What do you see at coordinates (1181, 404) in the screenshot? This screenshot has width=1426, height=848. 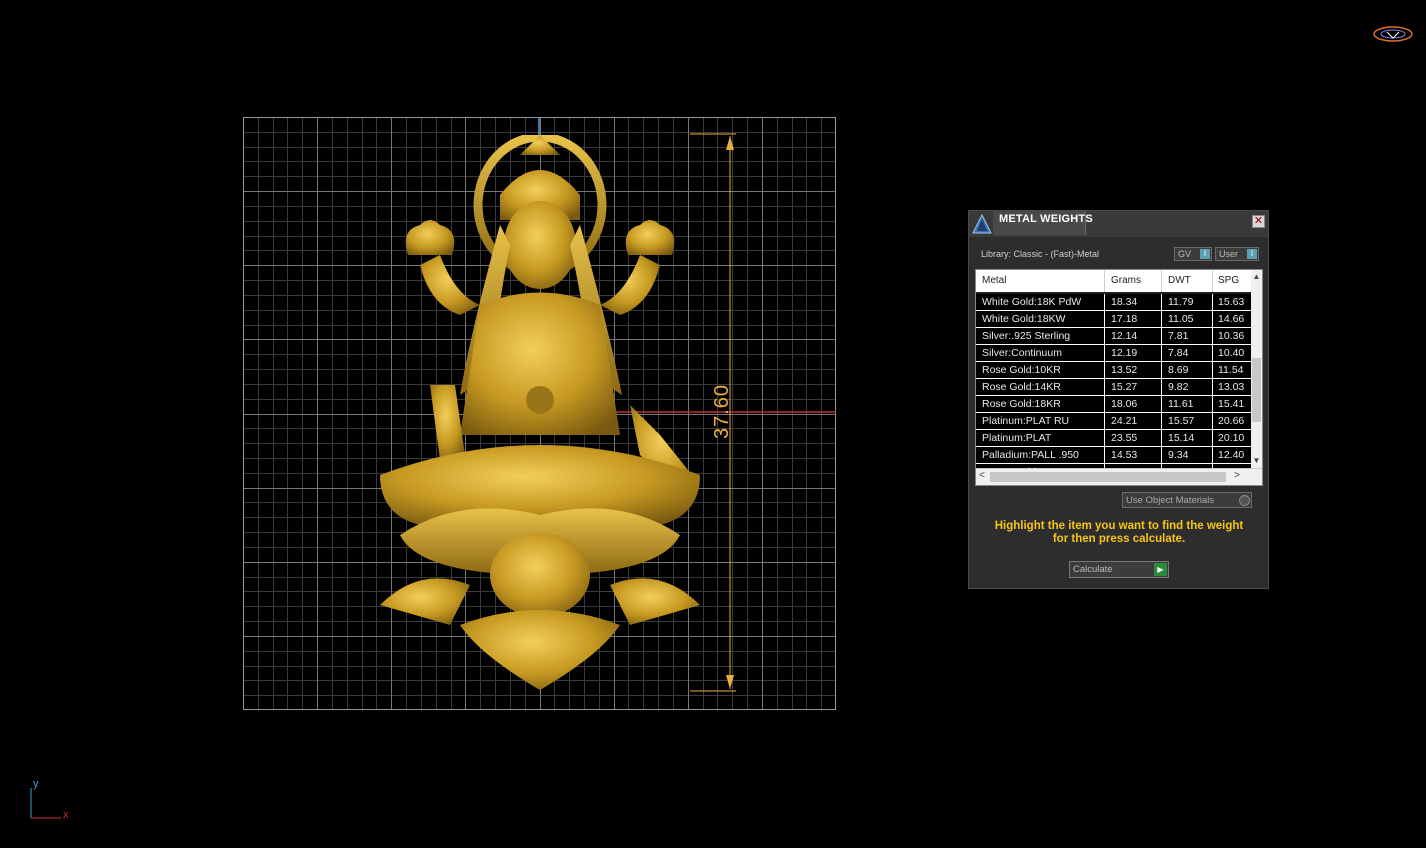 I see `dwt-cell: 11.61` at bounding box center [1181, 404].